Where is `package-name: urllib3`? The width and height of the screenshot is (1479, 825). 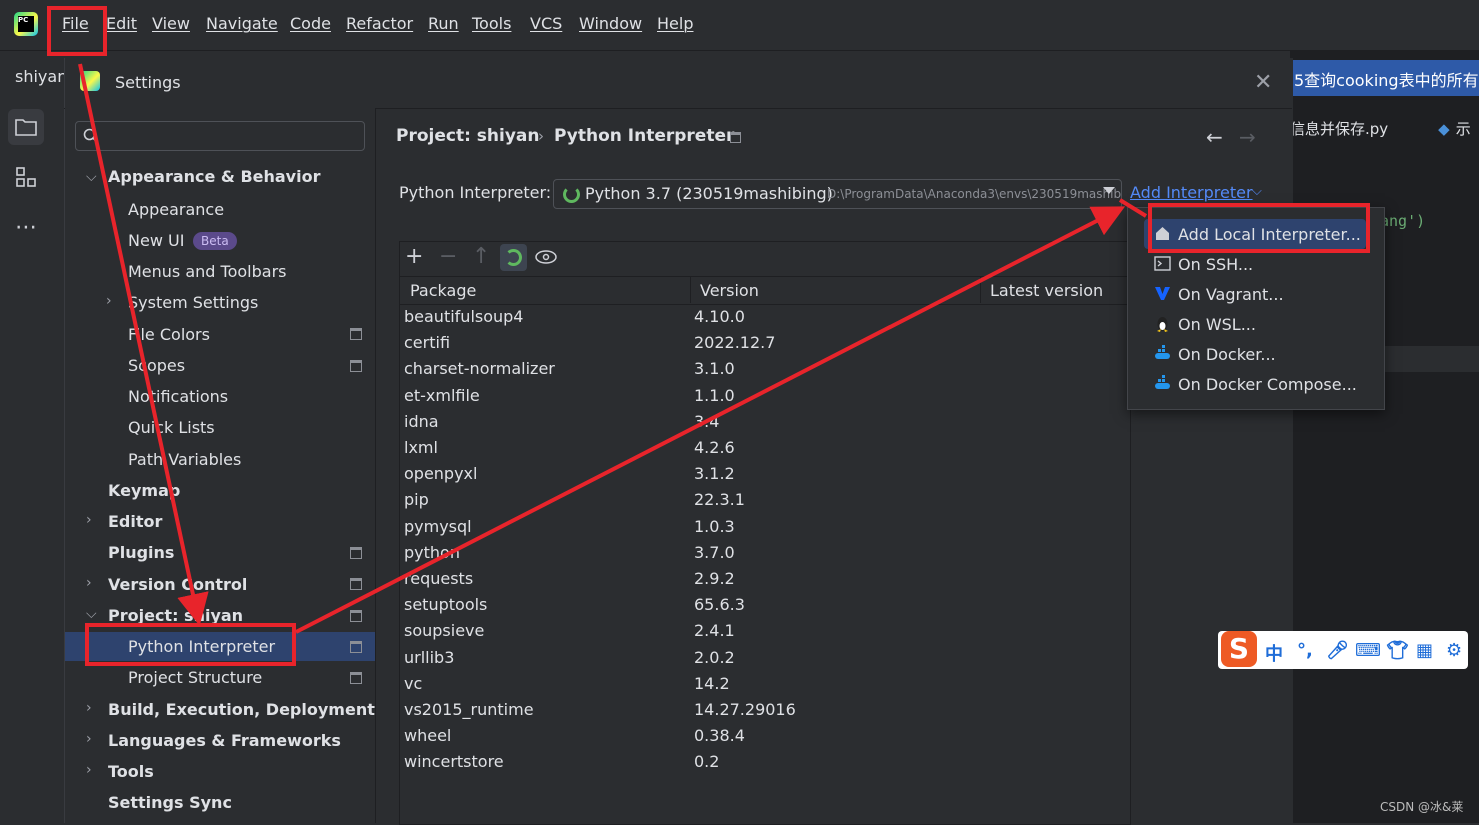 package-name: urllib3 is located at coordinates (429, 657).